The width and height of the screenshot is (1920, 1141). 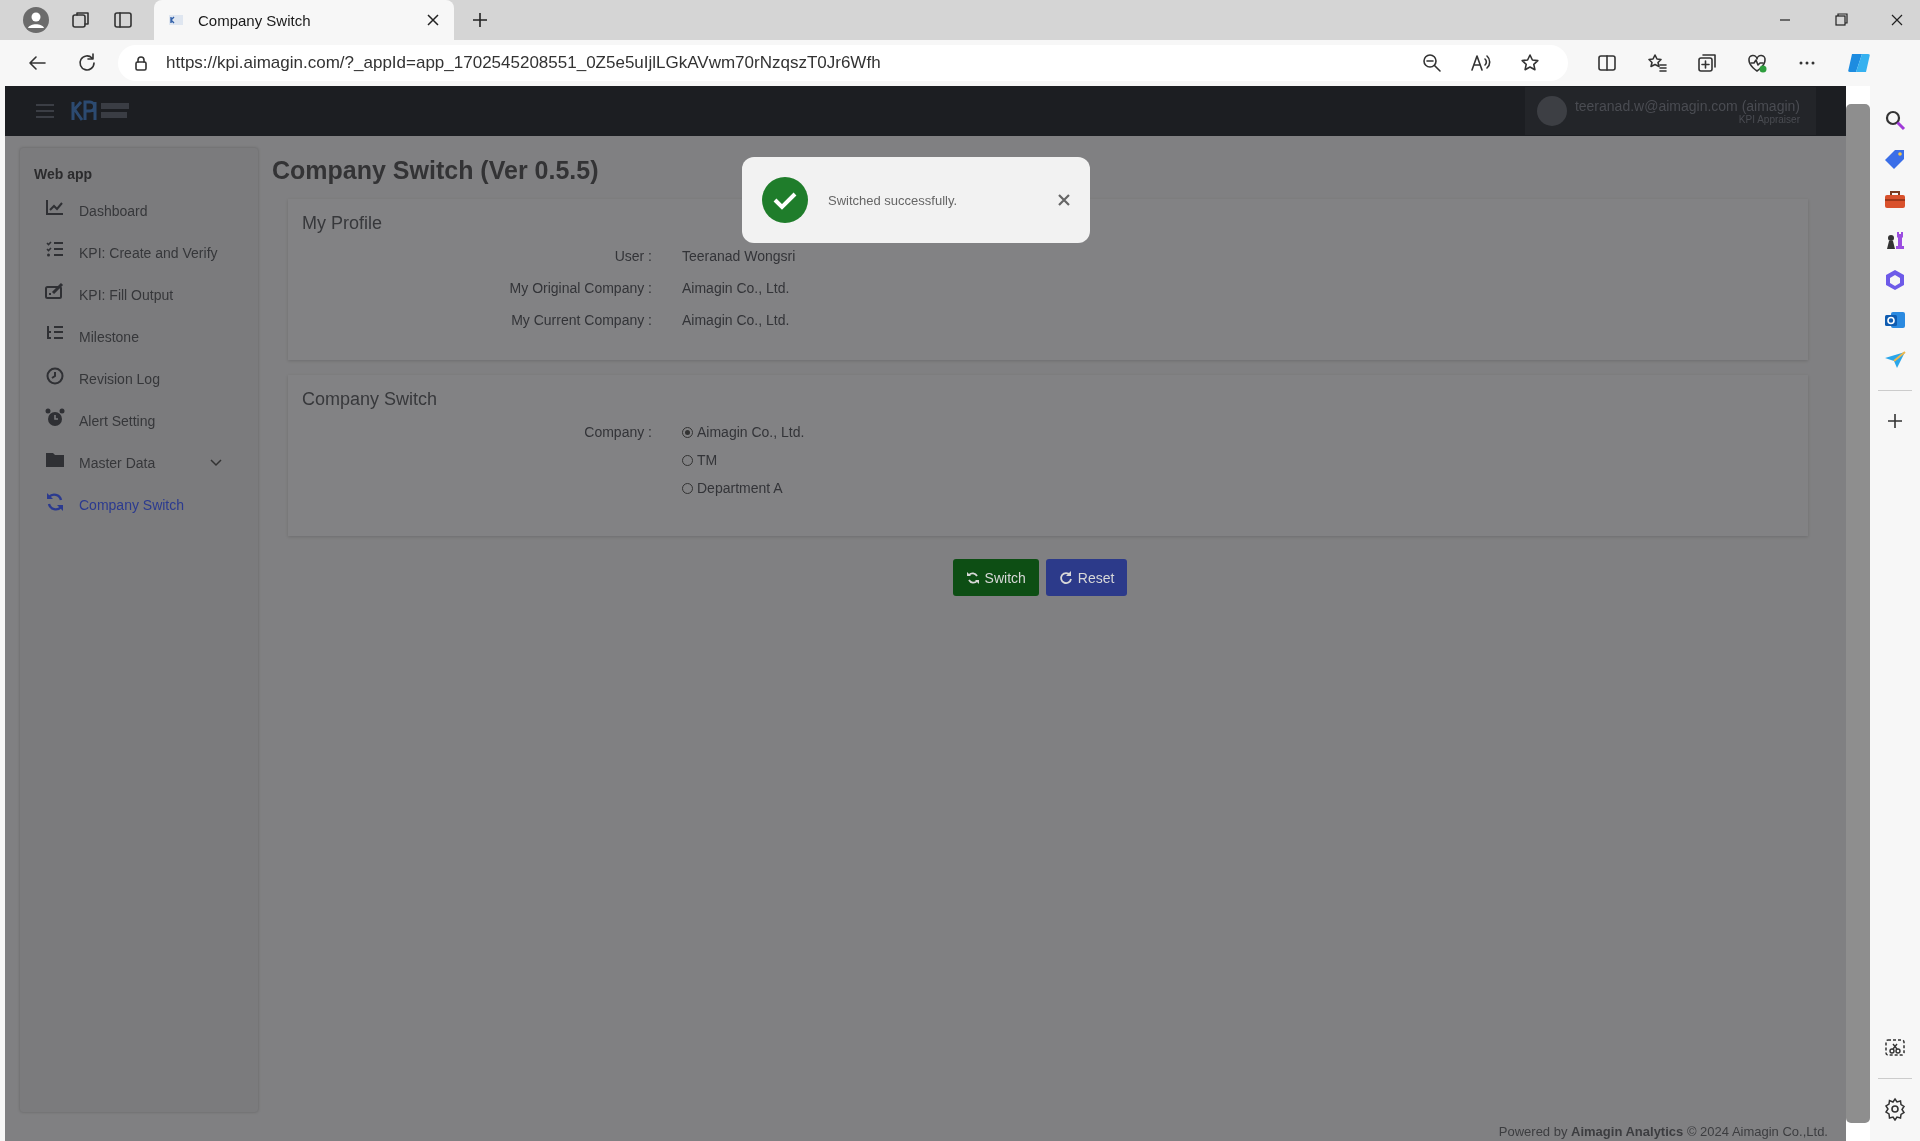 What do you see at coordinates (139, 463) in the screenshot?
I see `sidebar-item: Master Data` at bounding box center [139, 463].